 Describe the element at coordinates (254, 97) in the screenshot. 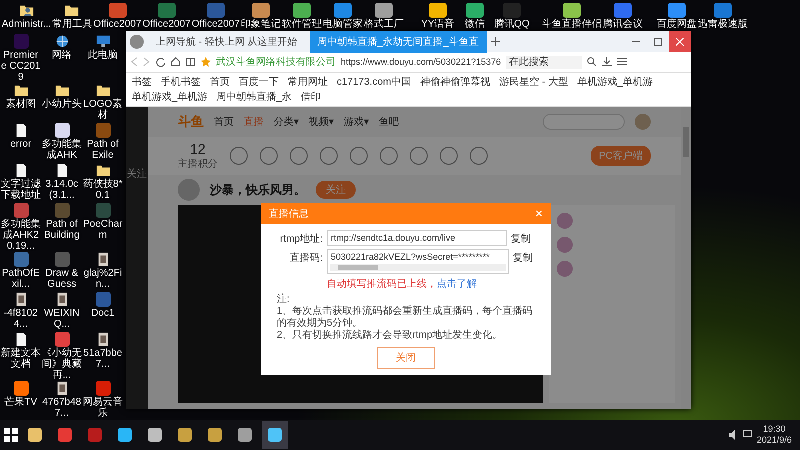

I see `bookmark-item: 周中朝韩直播_永` at that location.